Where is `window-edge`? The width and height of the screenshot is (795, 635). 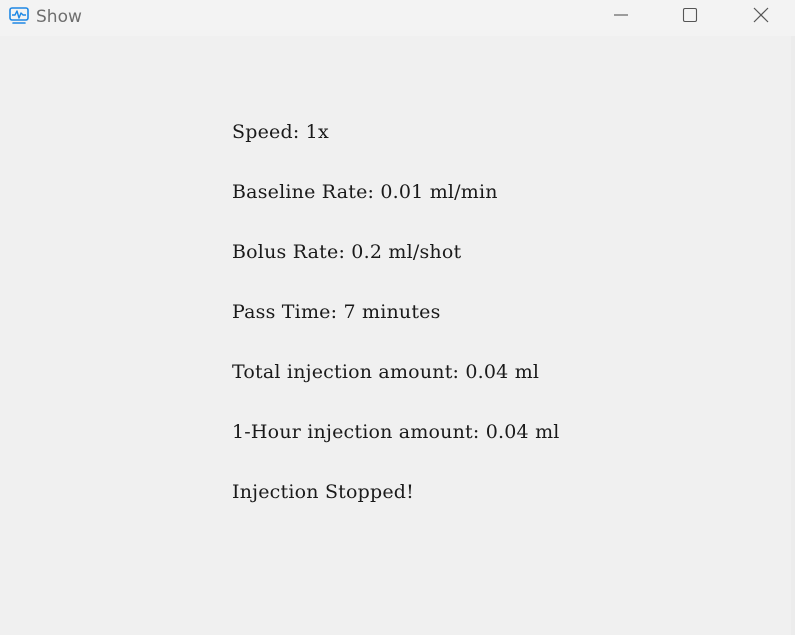
window-edge is located at coordinates (793, 335).